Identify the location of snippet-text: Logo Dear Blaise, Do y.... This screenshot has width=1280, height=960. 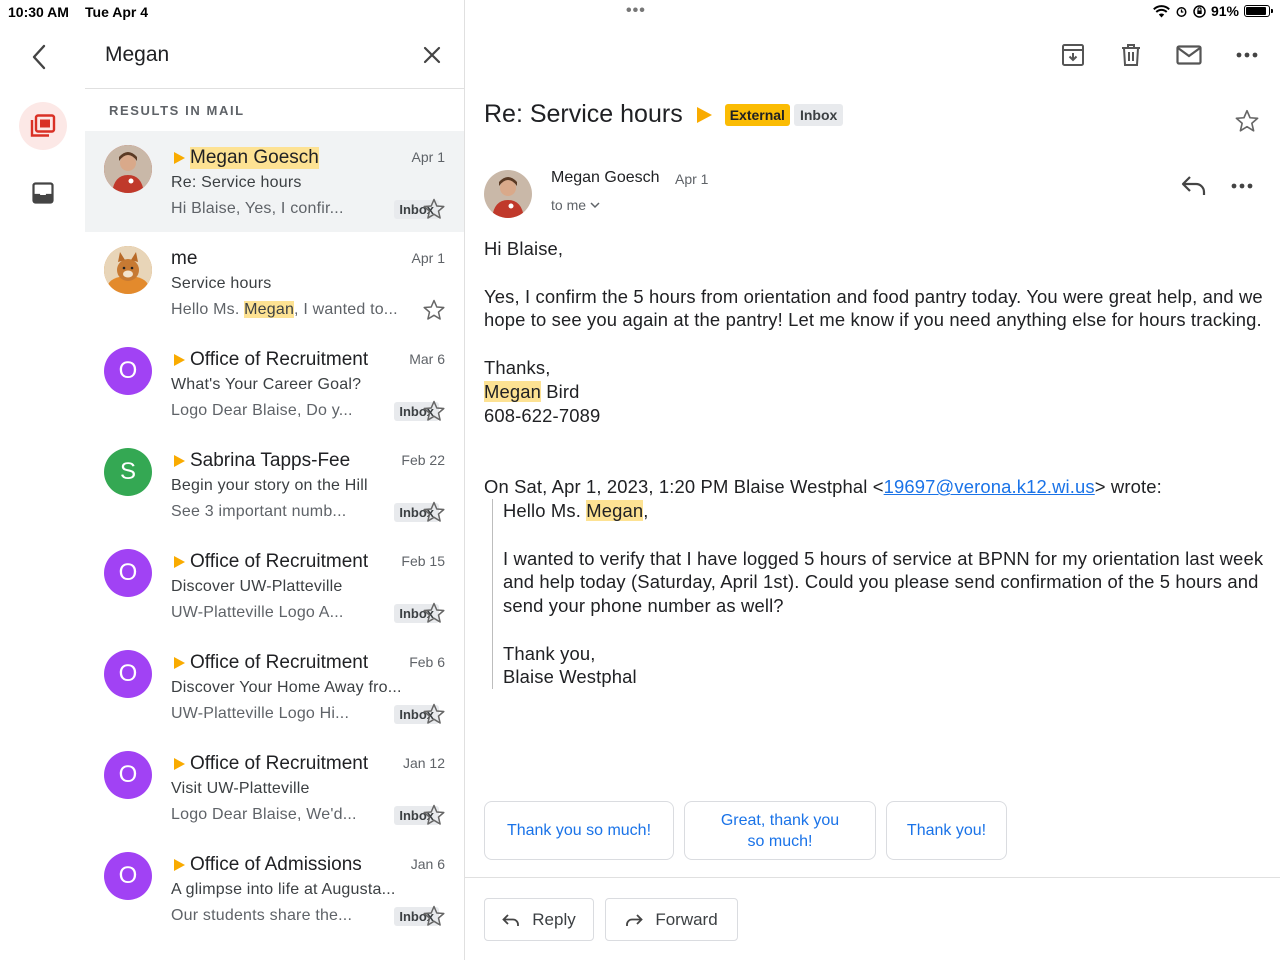
(262, 410).